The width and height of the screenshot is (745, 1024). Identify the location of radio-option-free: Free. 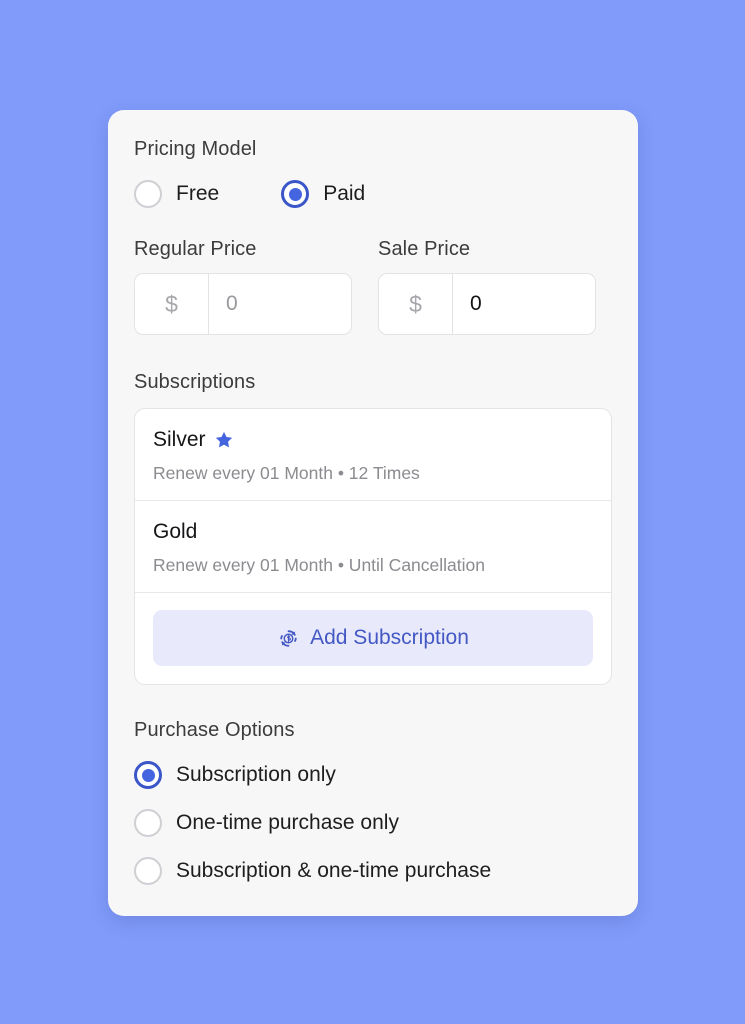
(176, 194).